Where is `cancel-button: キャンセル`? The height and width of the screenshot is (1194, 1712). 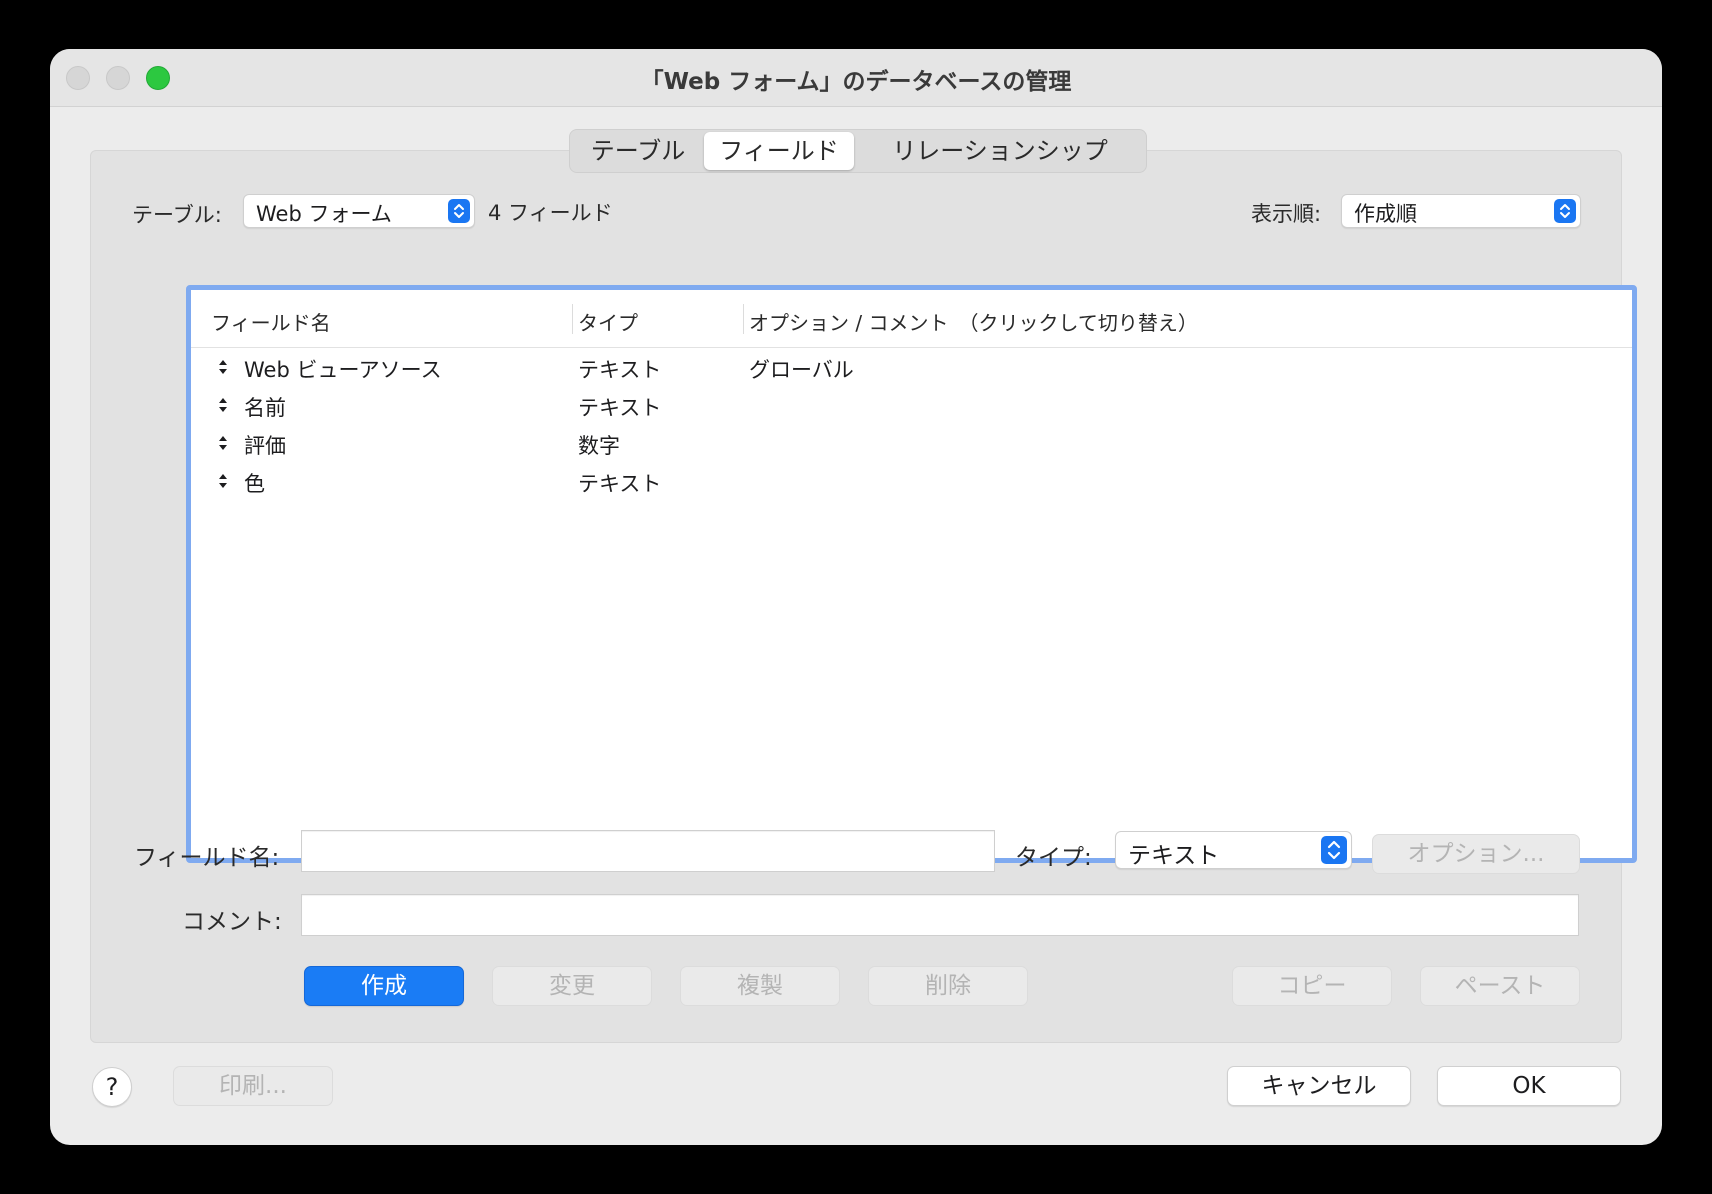
cancel-button: キャンセル is located at coordinates (1319, 1086).